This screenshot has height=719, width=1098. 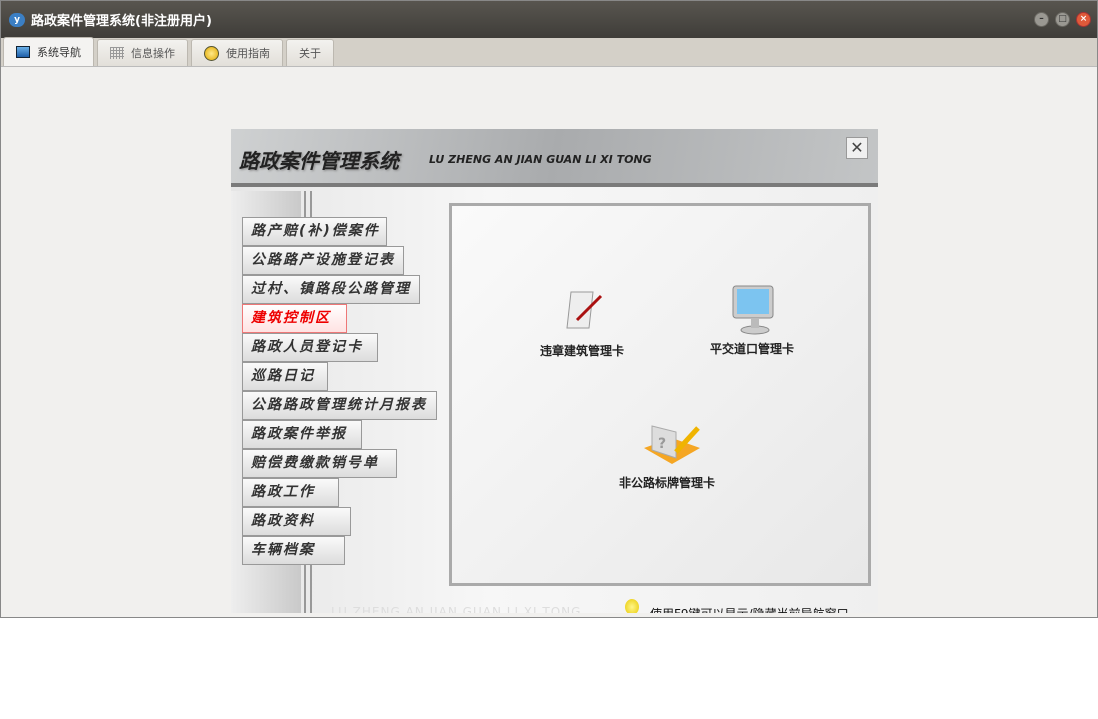 What do you see at coordinates (285, 376) in the screenshot?
I see `menu-item: 巡路日记` at bounding box center [285, 376].